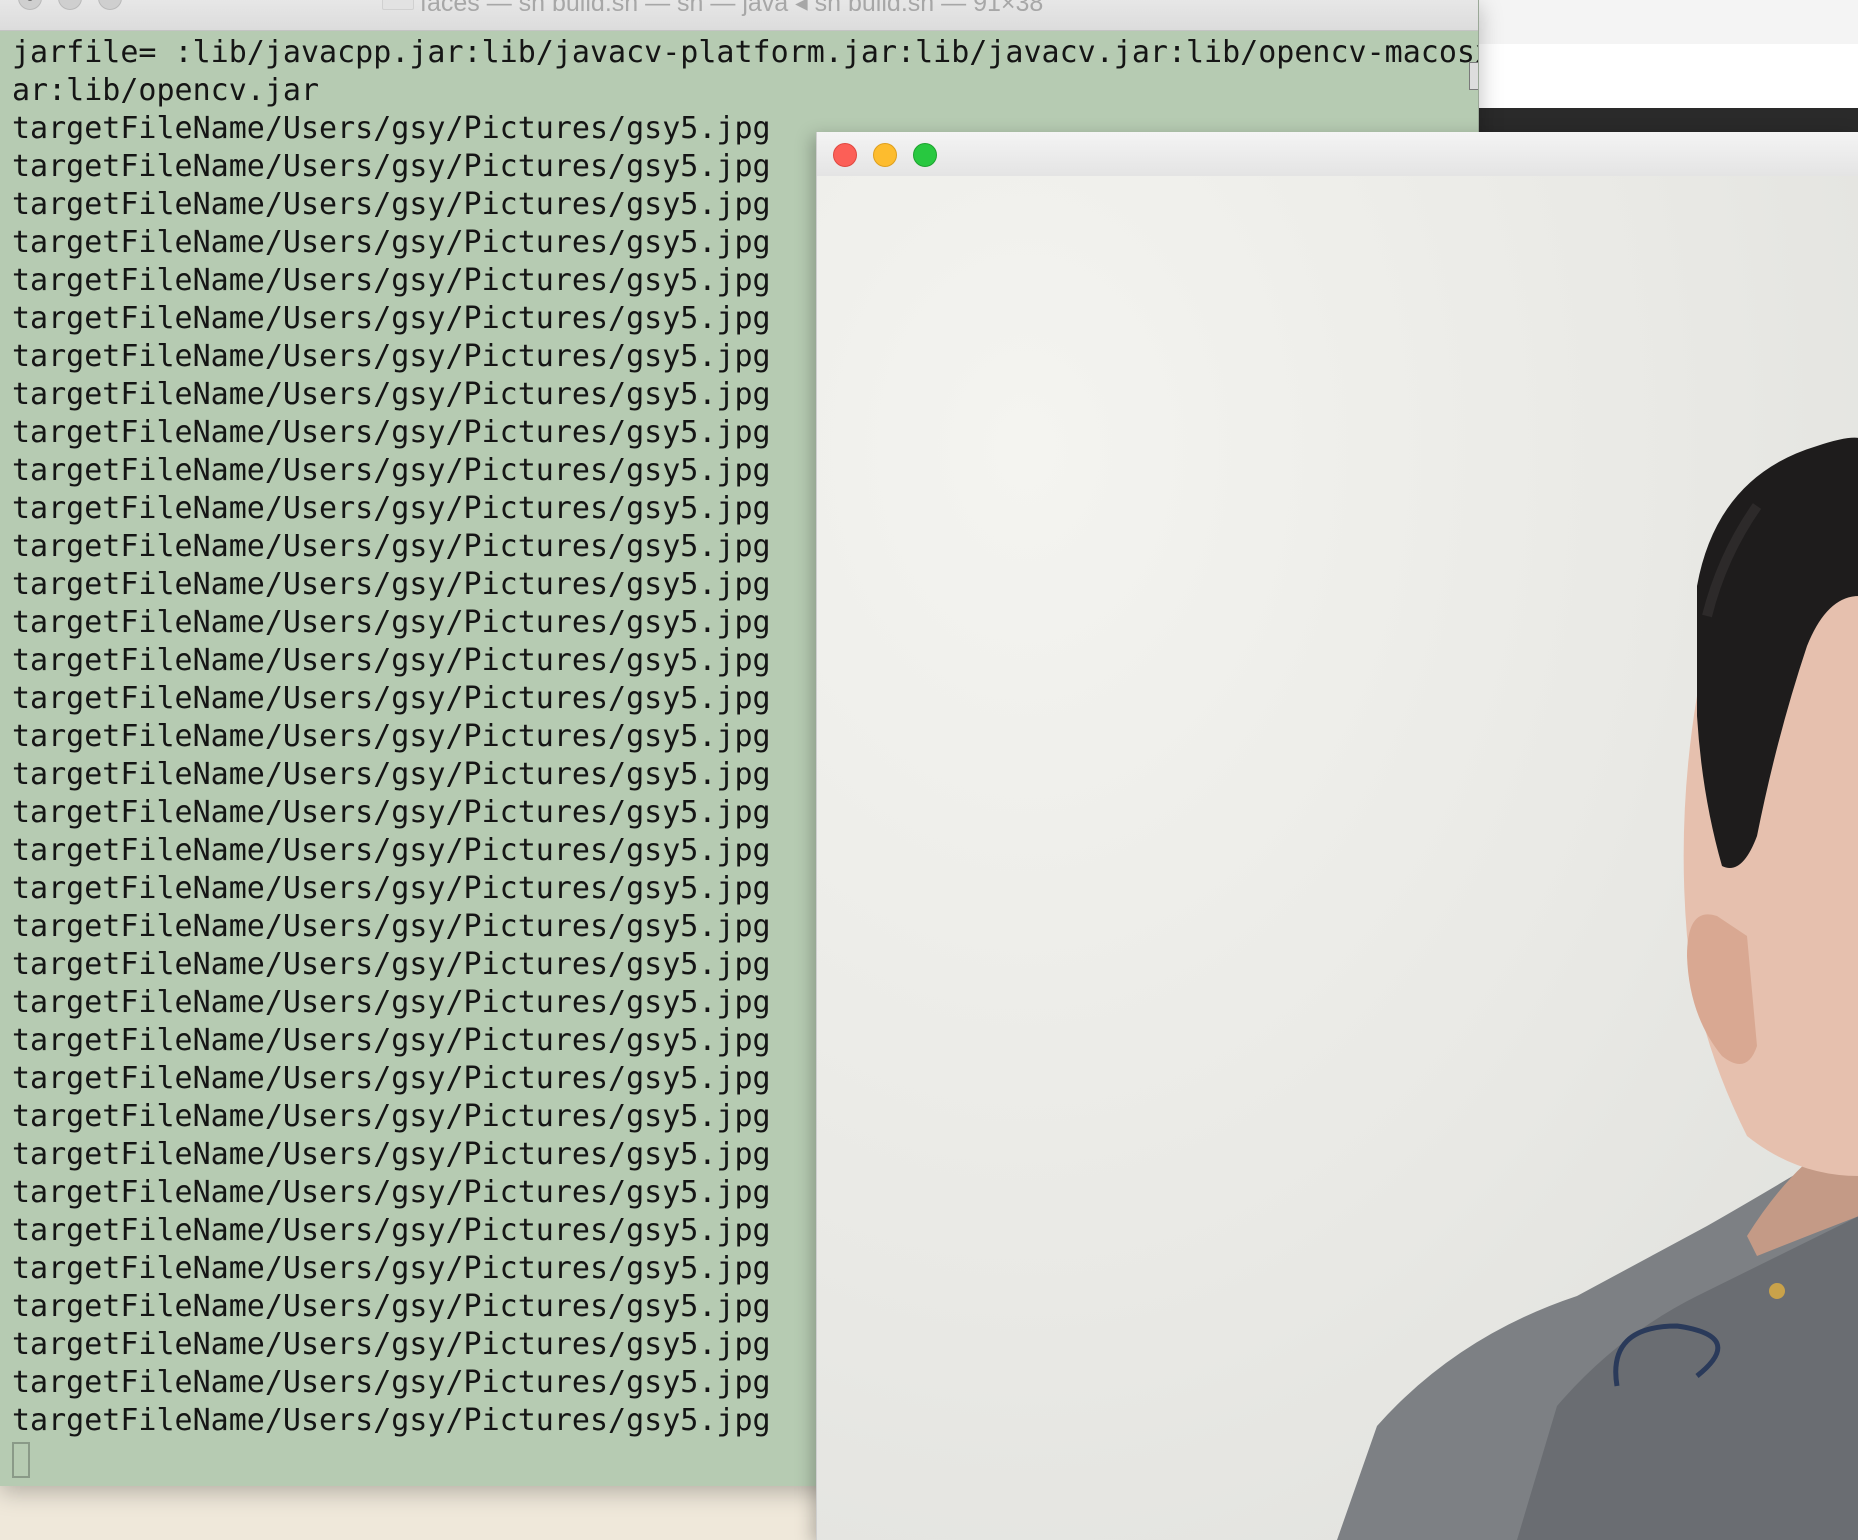  I want to click on terminal-minimize-button, so click(70, 5).